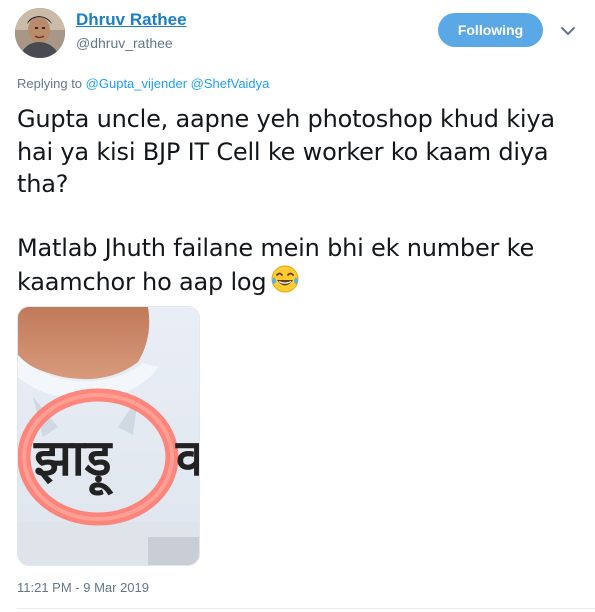 This screenshot has width=595, height=612. I want to click on tweet-line-with-emoji: kaamchor ho aap log, so click(299, 281).